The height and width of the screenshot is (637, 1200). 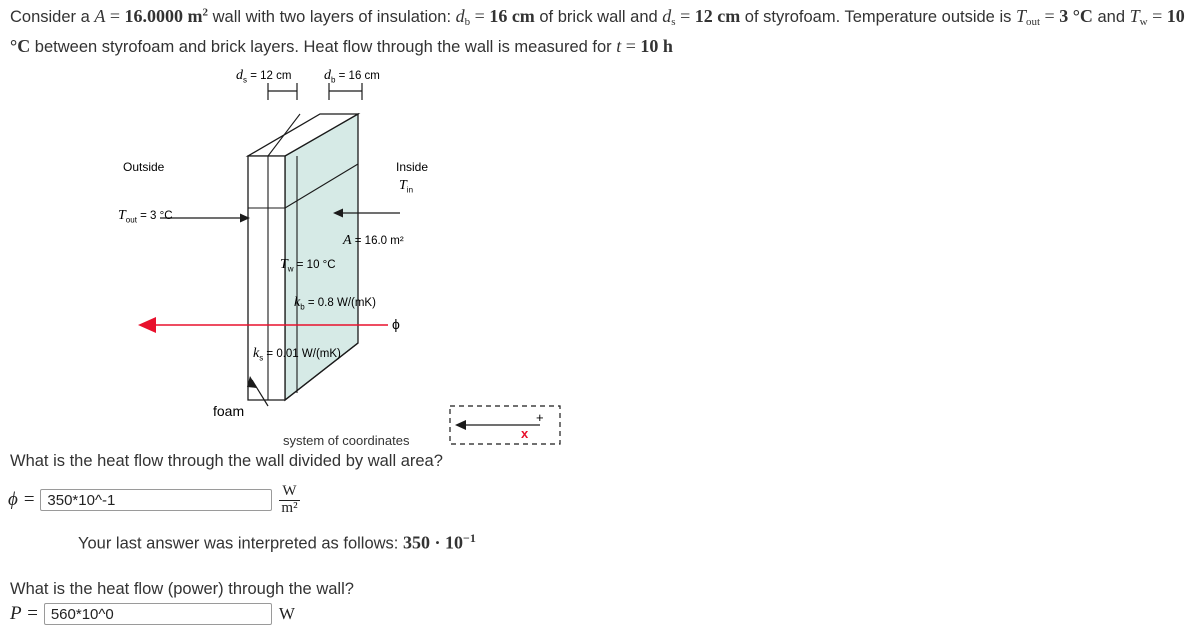 I want to click on tin-label: Tin, so click(x=406, y=186).